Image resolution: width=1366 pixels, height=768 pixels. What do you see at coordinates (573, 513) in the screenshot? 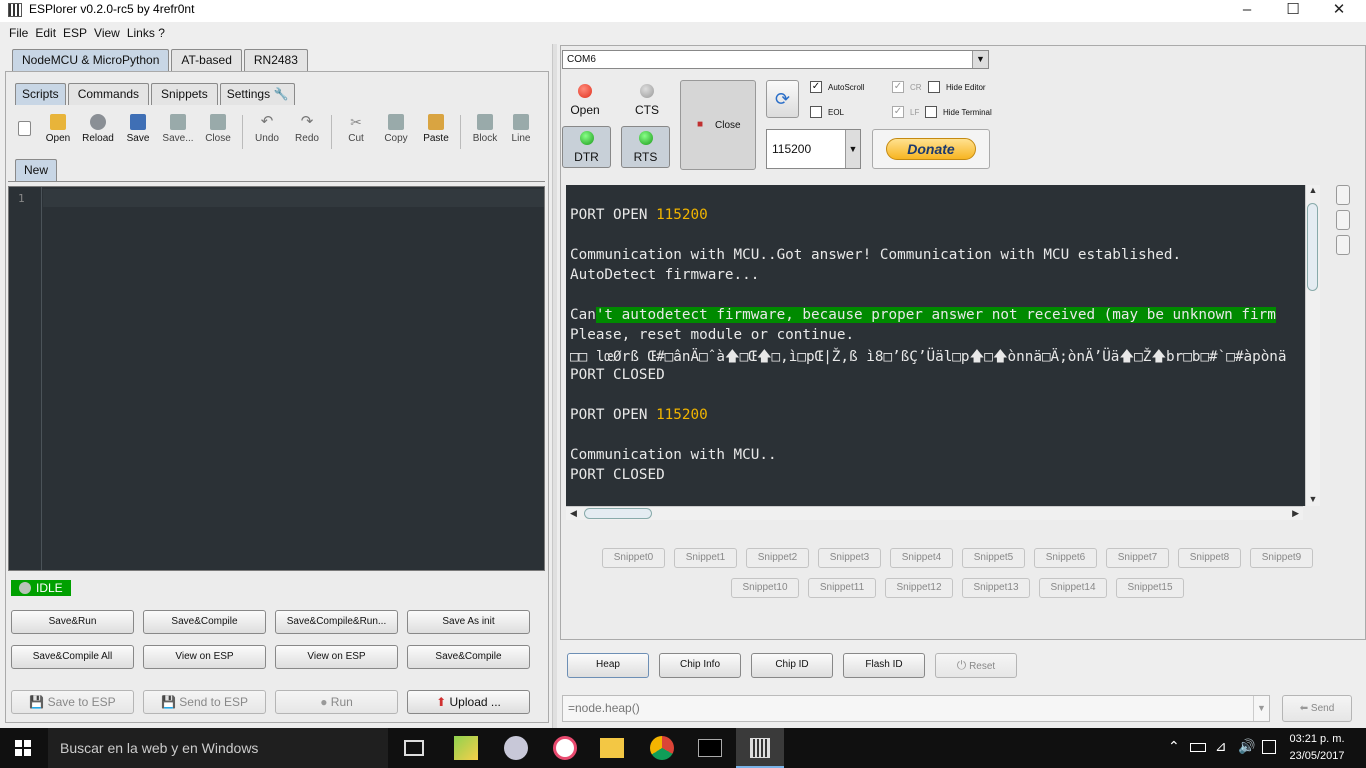
I see `scroll-left-icon: ◀` at bounding box center [573, 513].